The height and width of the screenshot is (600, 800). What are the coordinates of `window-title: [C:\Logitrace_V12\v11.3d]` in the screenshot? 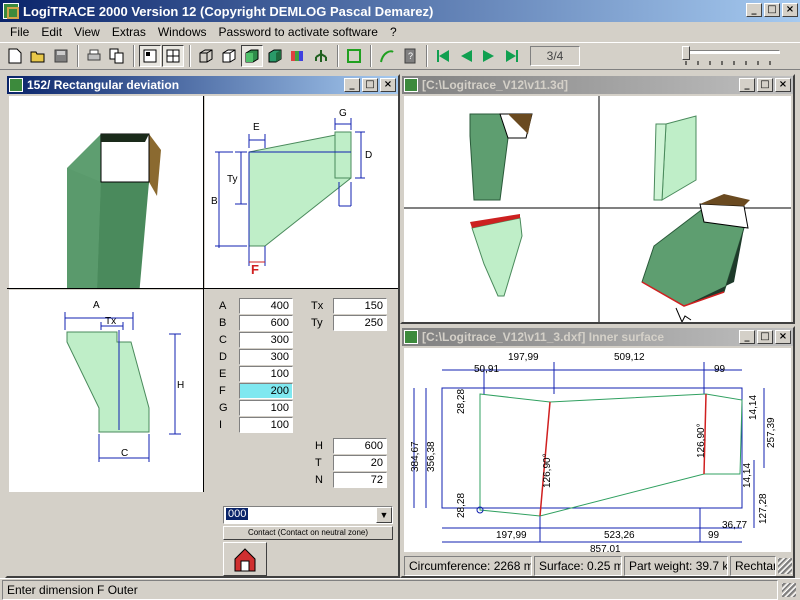 It's located at (495, 85).